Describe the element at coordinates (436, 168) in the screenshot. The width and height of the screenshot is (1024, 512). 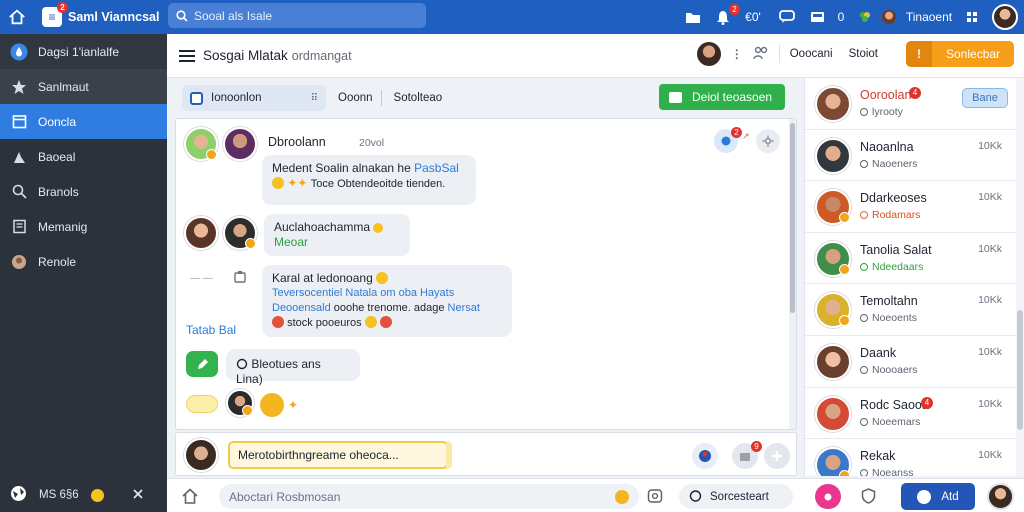
I see `message-link: PasbSal` at that location.